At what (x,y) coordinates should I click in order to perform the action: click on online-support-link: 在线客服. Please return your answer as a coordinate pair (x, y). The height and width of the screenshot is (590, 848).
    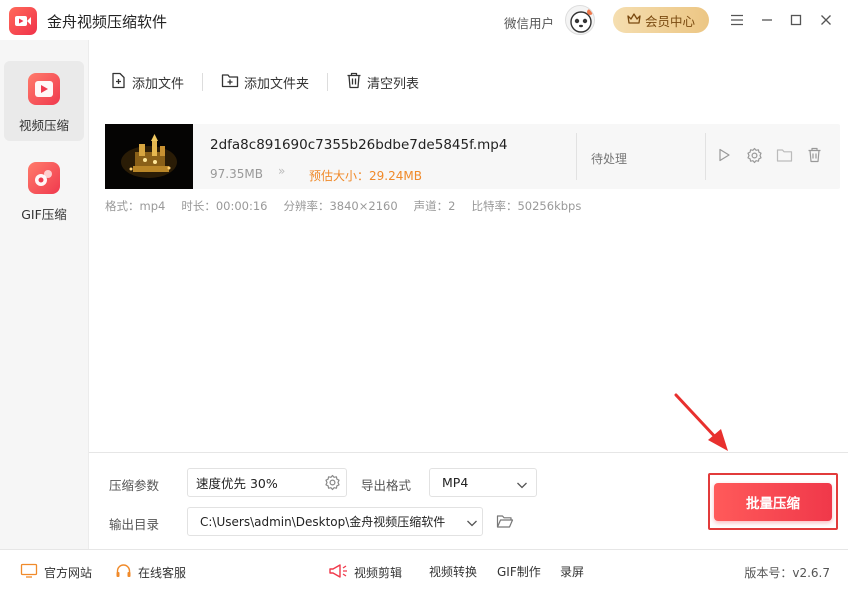
    Looking at the image, I should click on (150, 572).